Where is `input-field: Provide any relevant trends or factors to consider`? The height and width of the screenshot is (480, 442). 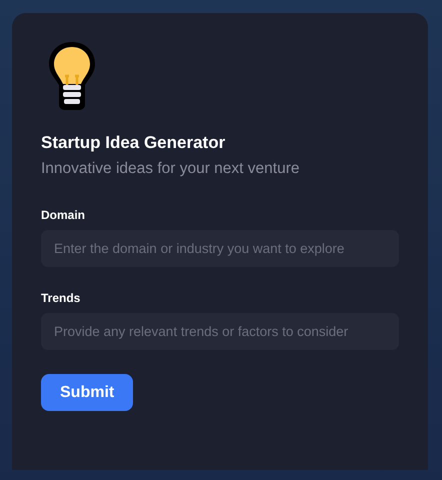 input-field: Provide any relevant trends or factors to consider is located at coordinates (220, 331).